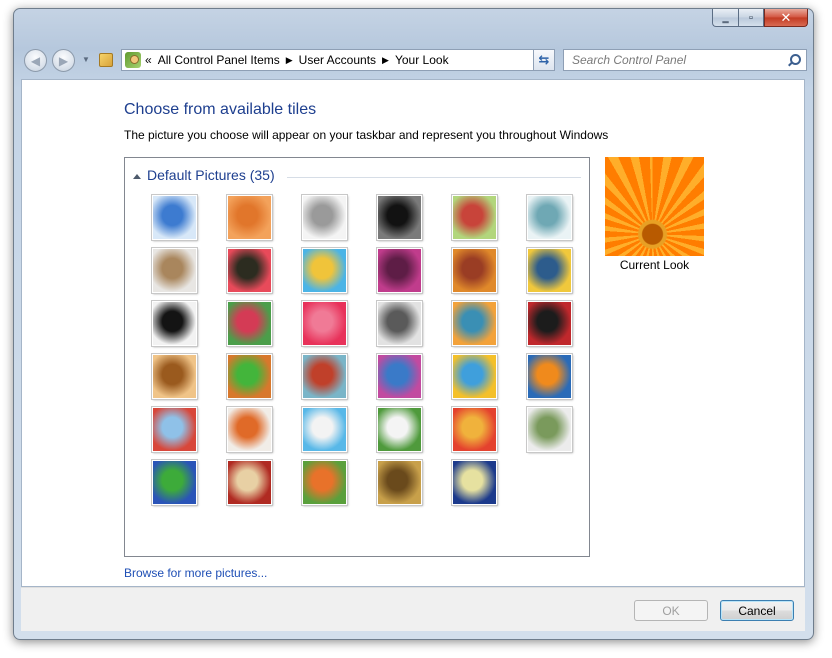 The image size is (832, 658). I want to click on tile-striped-fabric, so click(474, 429).